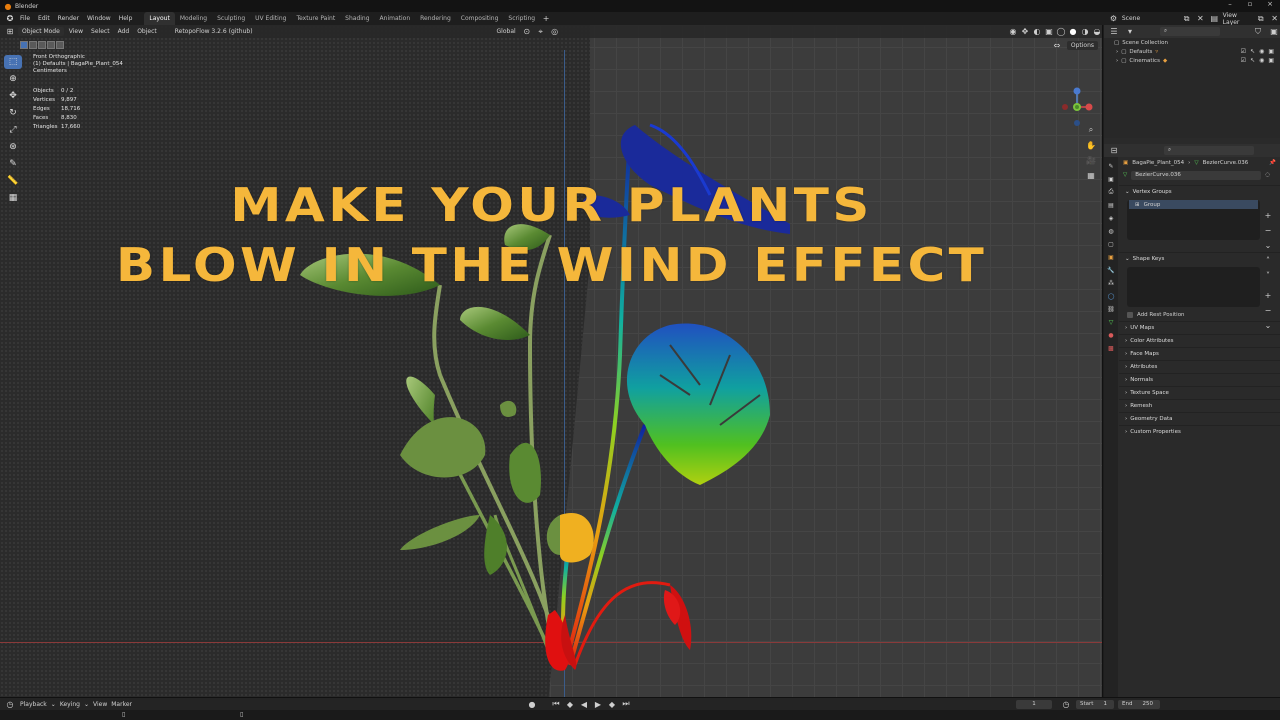  Describe the element at coordinates (1111, 309) in the screenshot. I see `constraints-tab-icon: ⛓` at that location.